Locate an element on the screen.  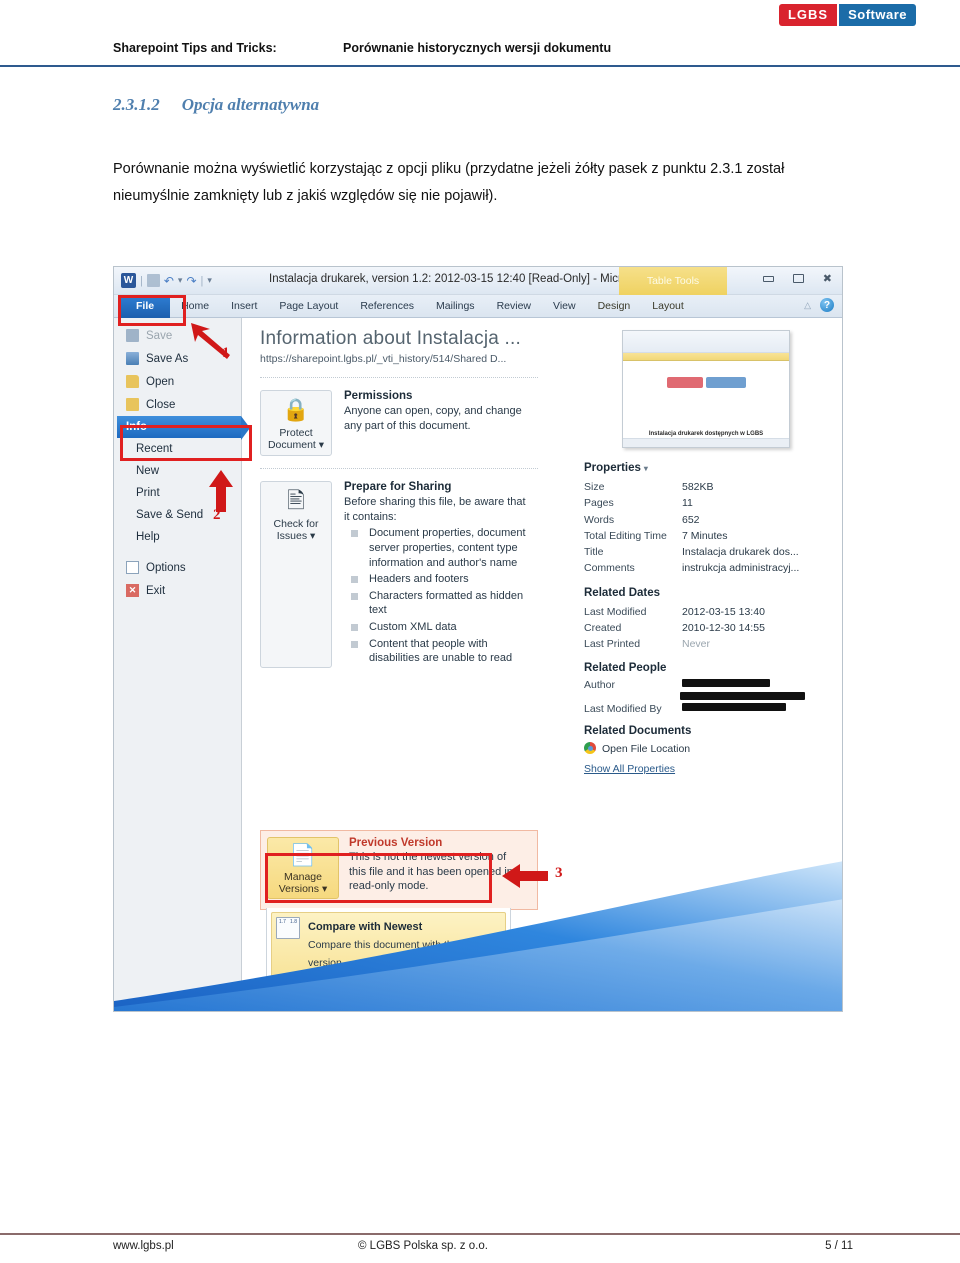
close-icon: ✖ is located at coordinates (827, 278).